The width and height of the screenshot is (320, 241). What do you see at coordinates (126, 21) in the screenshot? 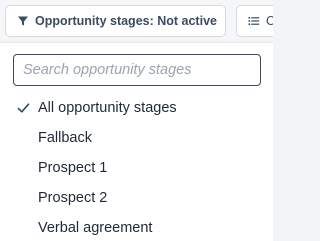
I see `opportunity-stages-filter-label: Opportunity stages: Not active` at bounding box center [126, 21].